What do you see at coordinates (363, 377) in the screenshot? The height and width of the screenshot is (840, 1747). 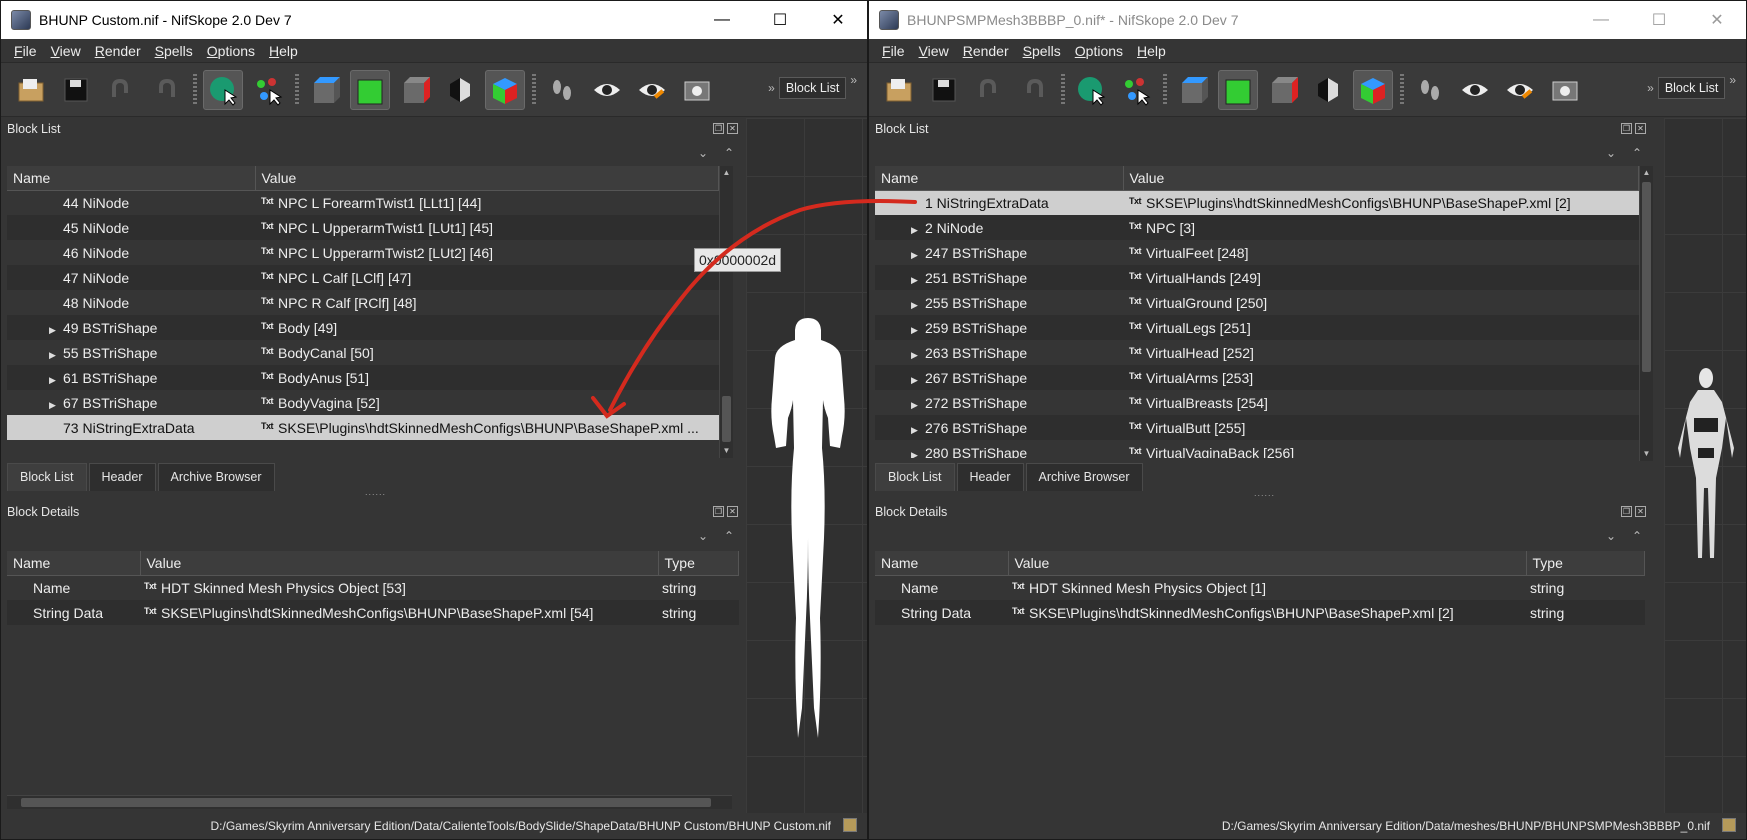 I see `table-row: ▶ 61 BSTriShape Txt BodyAnus [51]` at bounding box center [363, 377].